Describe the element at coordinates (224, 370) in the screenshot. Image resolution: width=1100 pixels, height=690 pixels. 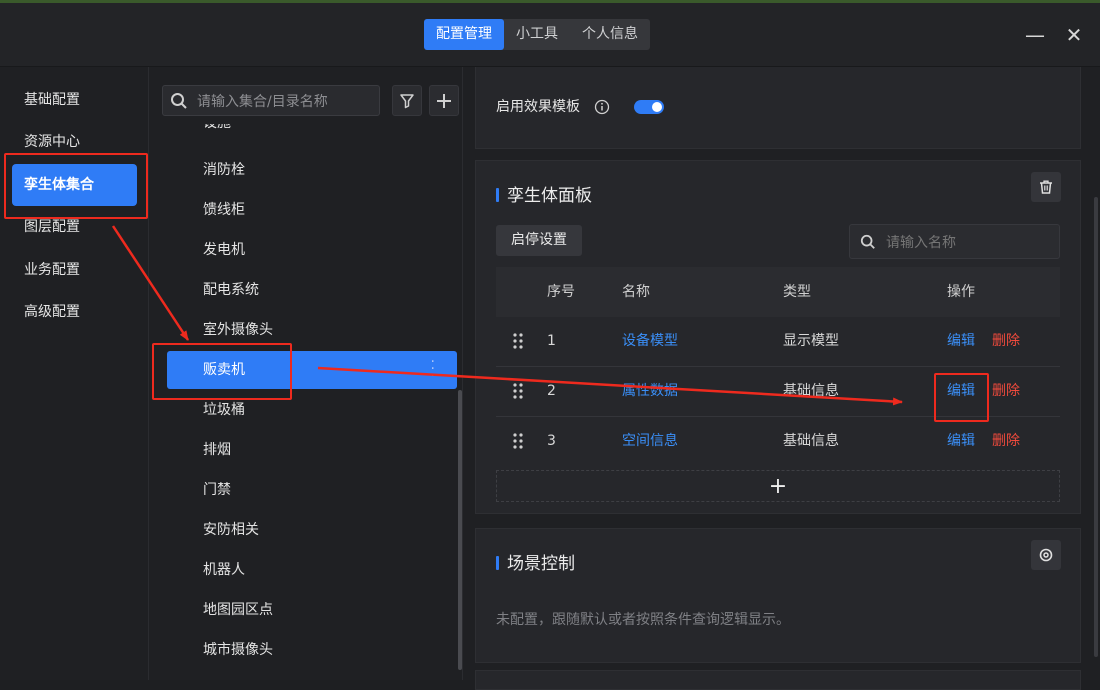
I see `list-item-label: 贩卖机` at that location.